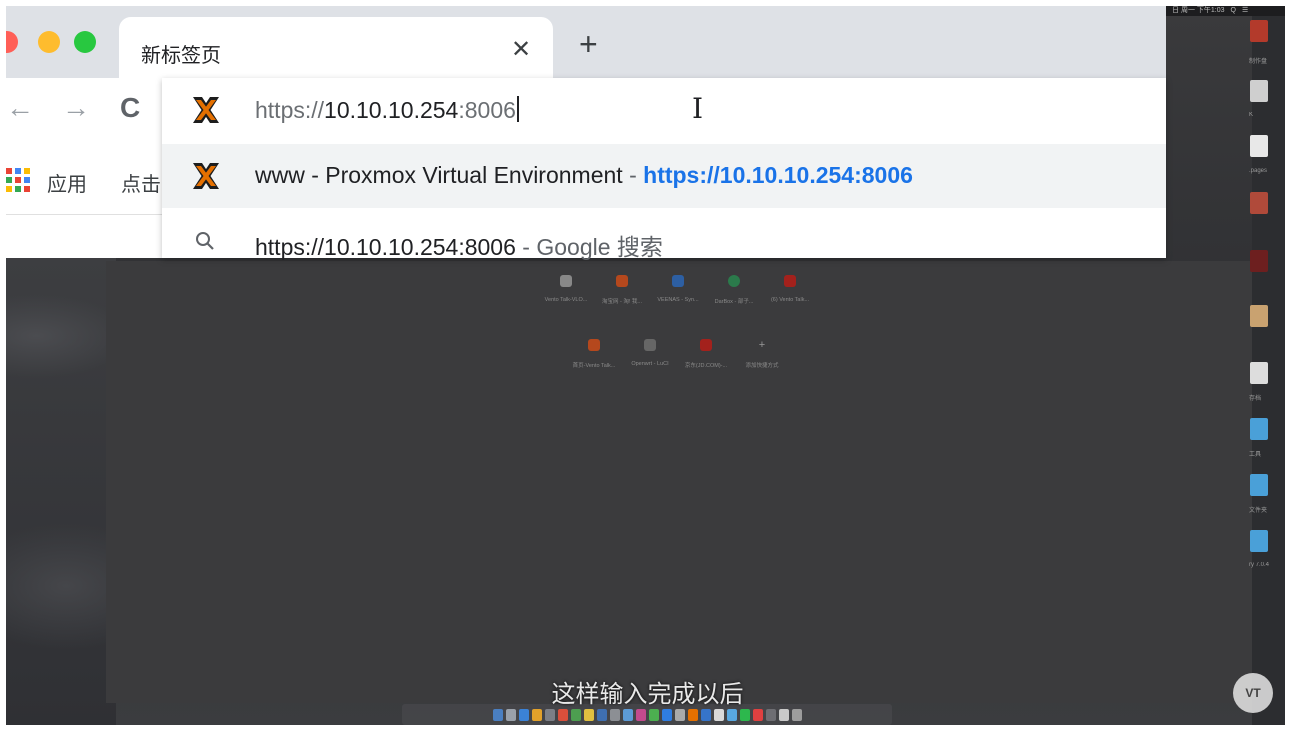 The height and width of the screenshot is (732, 1295). Describe the element at coordinates (205, 241) in the screenshot. I see `search-icon` at that location.